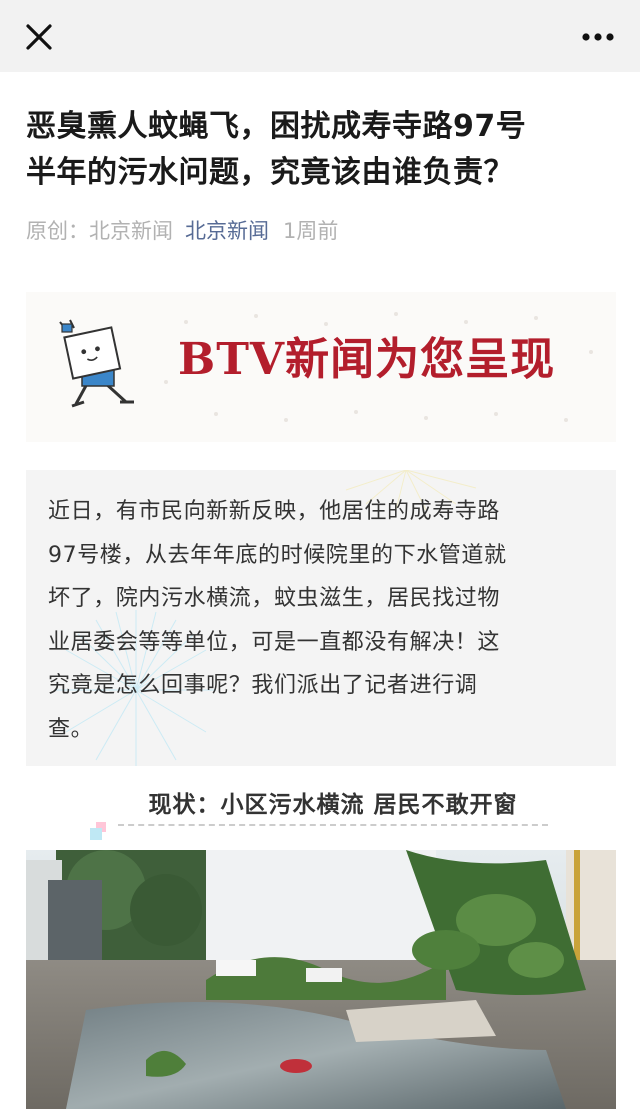 This screenshot has height=1109, width=640. Describe the element at coordinates (71, 729) in the screenshot. I see `intro-line: 查。` at that location.